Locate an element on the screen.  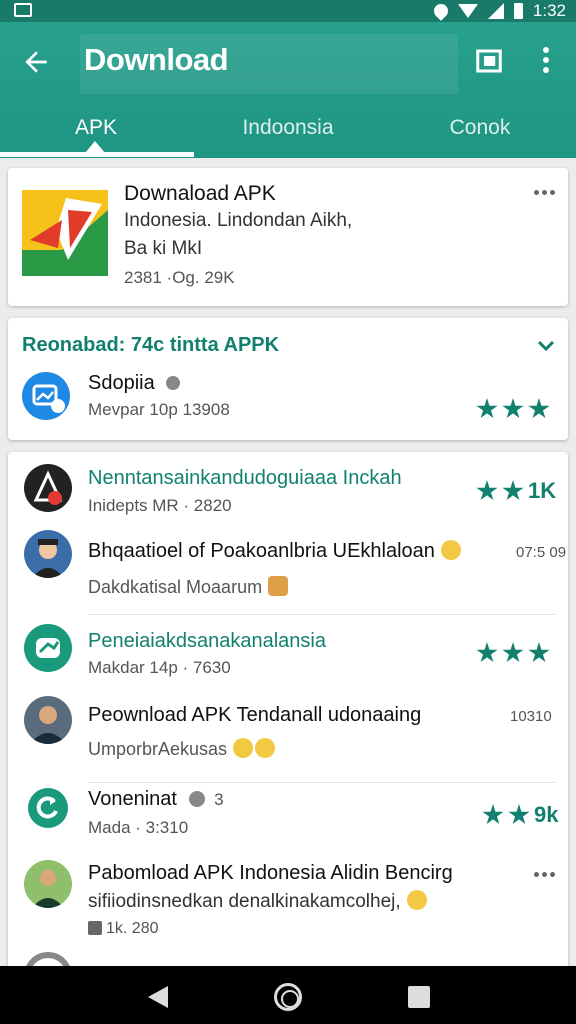
nav-back-icon is located at coordinates (158, 997).